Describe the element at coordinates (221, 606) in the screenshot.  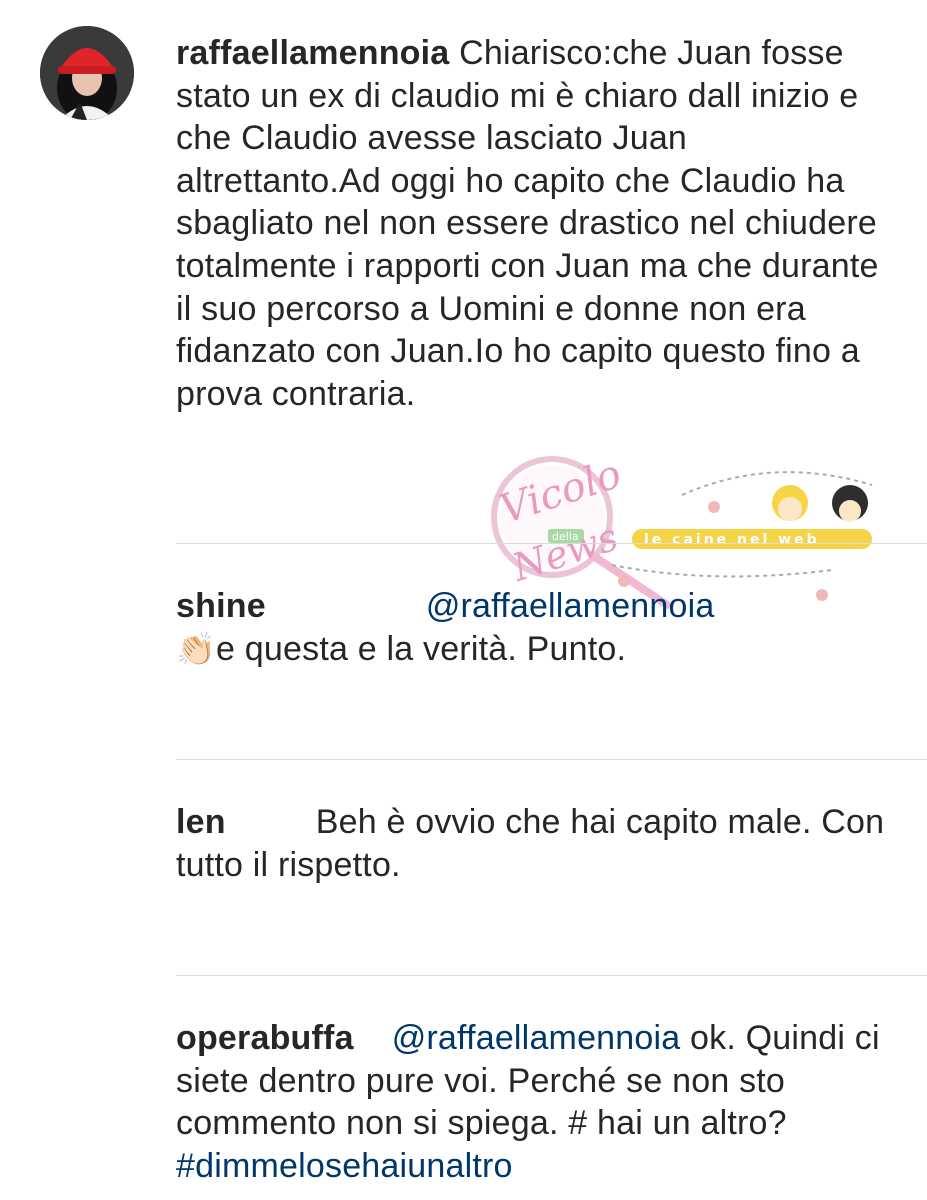
I see `reply-username: shine` at that location.